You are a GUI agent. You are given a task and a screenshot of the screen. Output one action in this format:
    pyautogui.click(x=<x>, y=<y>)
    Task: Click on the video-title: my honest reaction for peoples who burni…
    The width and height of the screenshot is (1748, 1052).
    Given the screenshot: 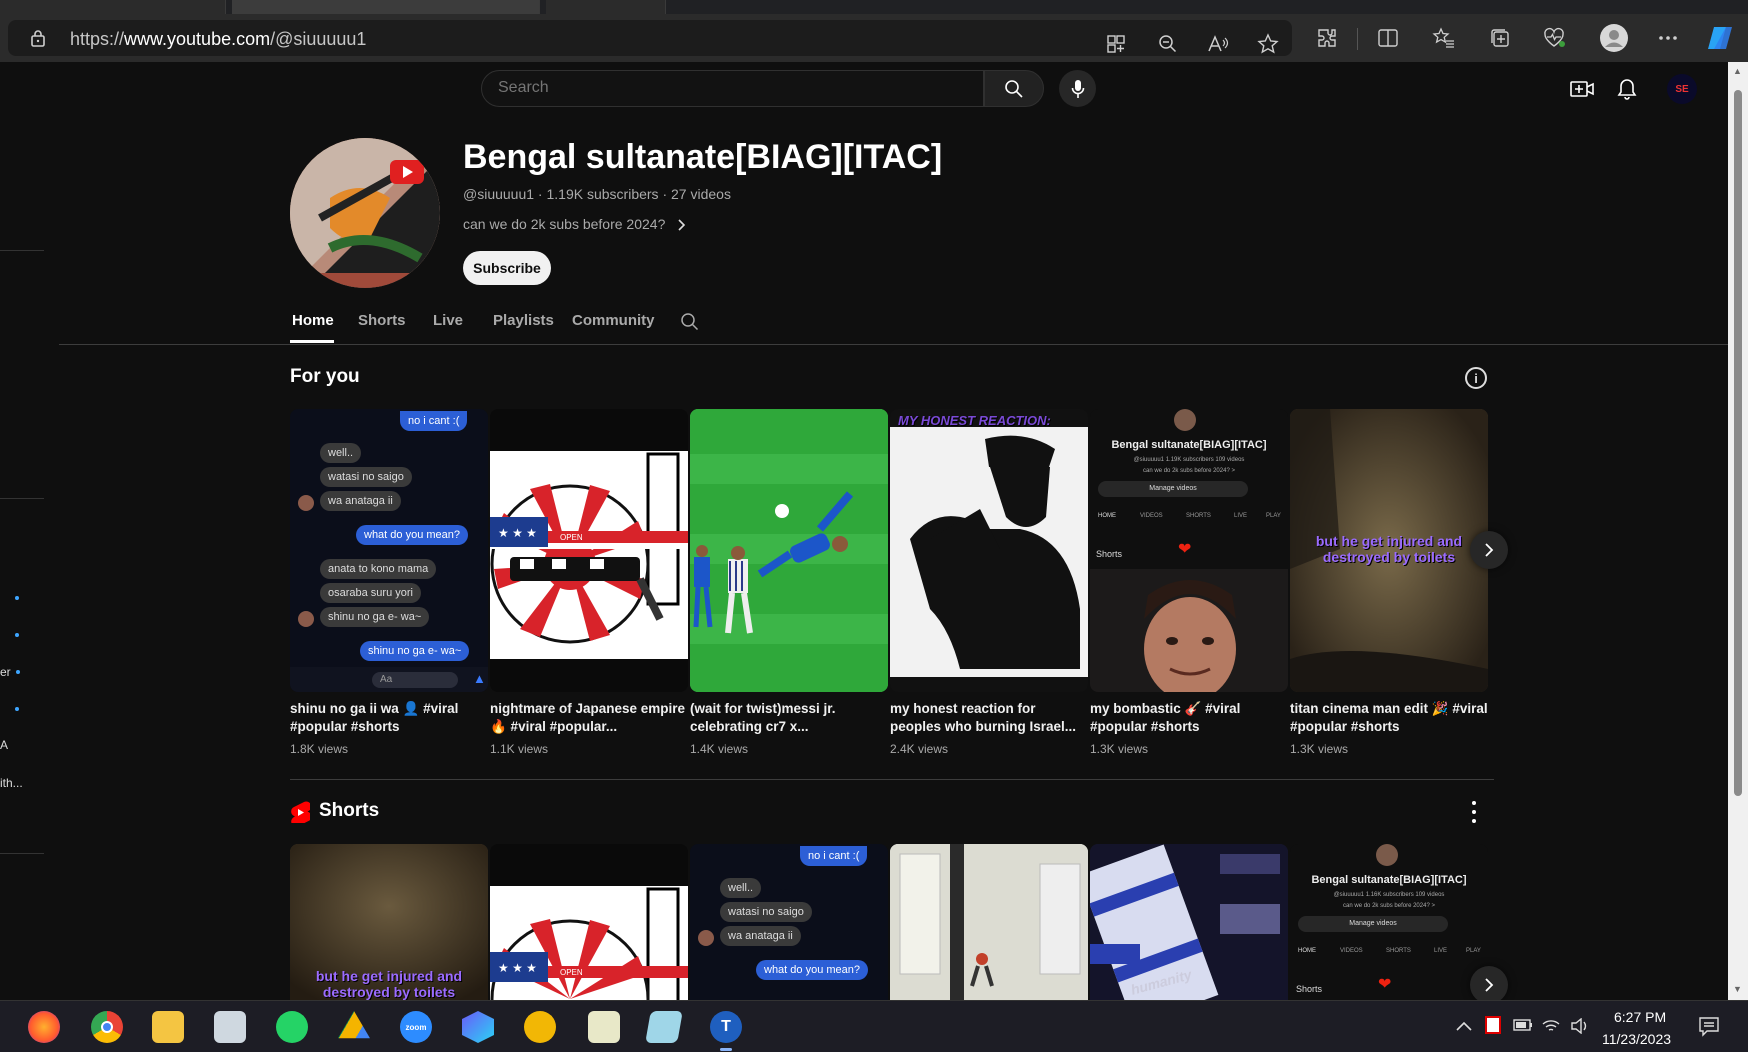 What is the action you would take?
    pyautogui.click(x=989, y=718)
    